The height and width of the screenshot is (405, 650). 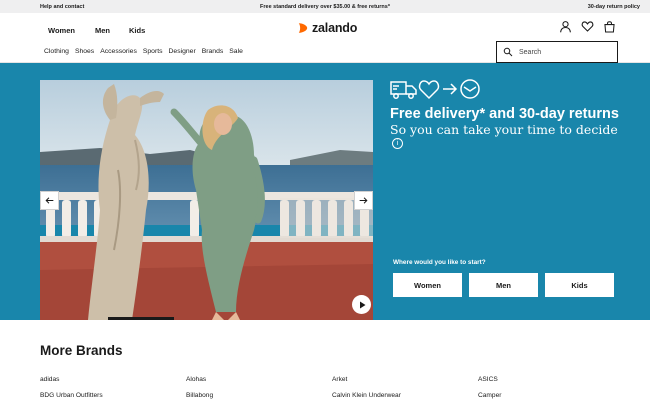 I want to click on gender-tab-men: Men, so click(x=102, y=30).